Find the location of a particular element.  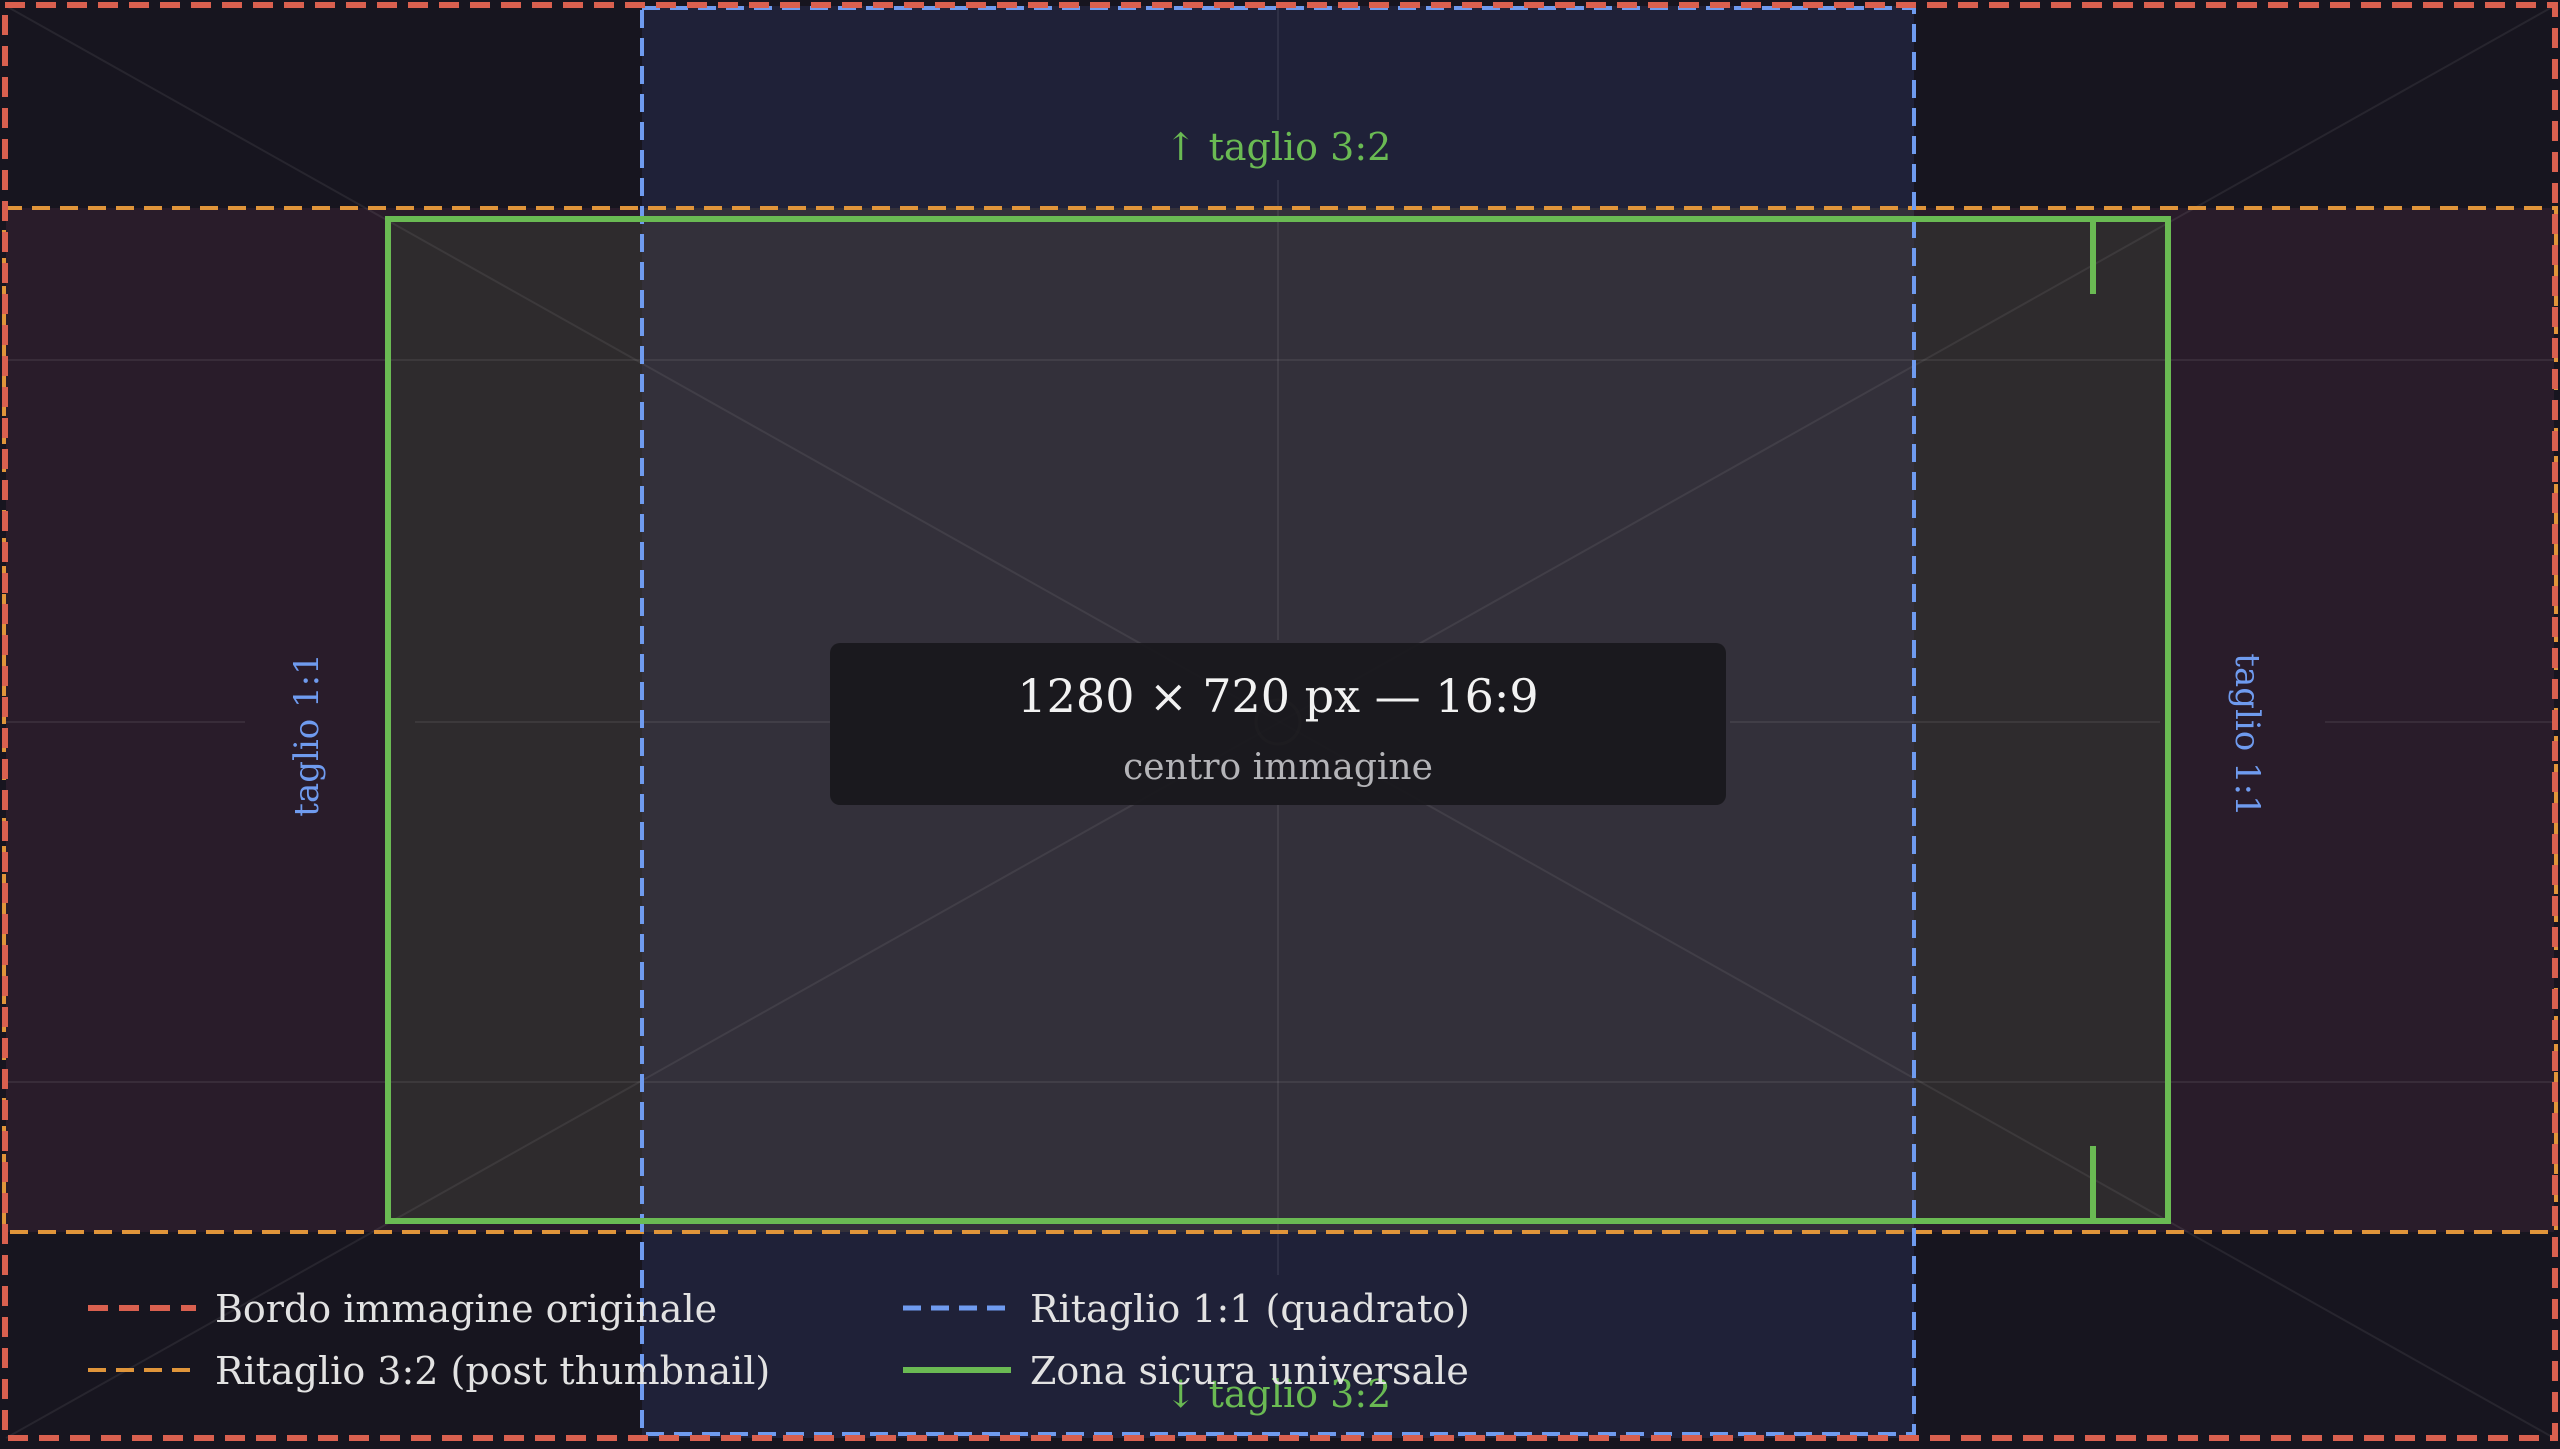

crop-32-top-label: ↑ taglio 3:2 is located at coordinates (1278, 147).